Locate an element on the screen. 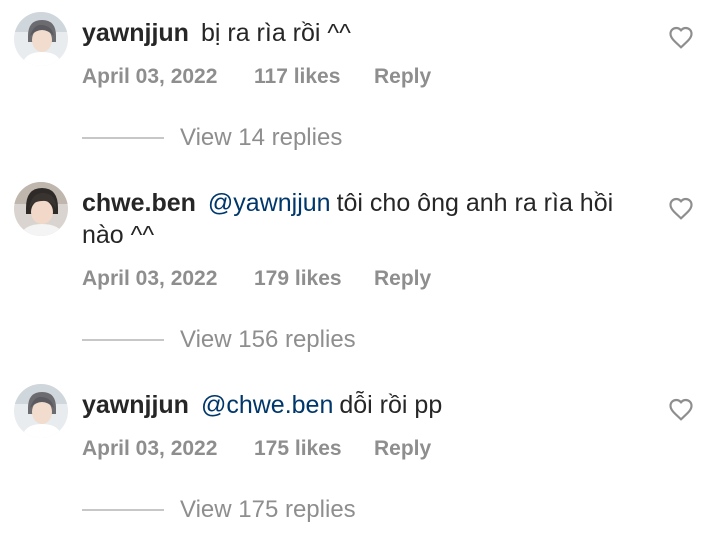 This screenshot has height=542, width=720. view-replies-label: View 175 replies is located at coordinates (268, 510).